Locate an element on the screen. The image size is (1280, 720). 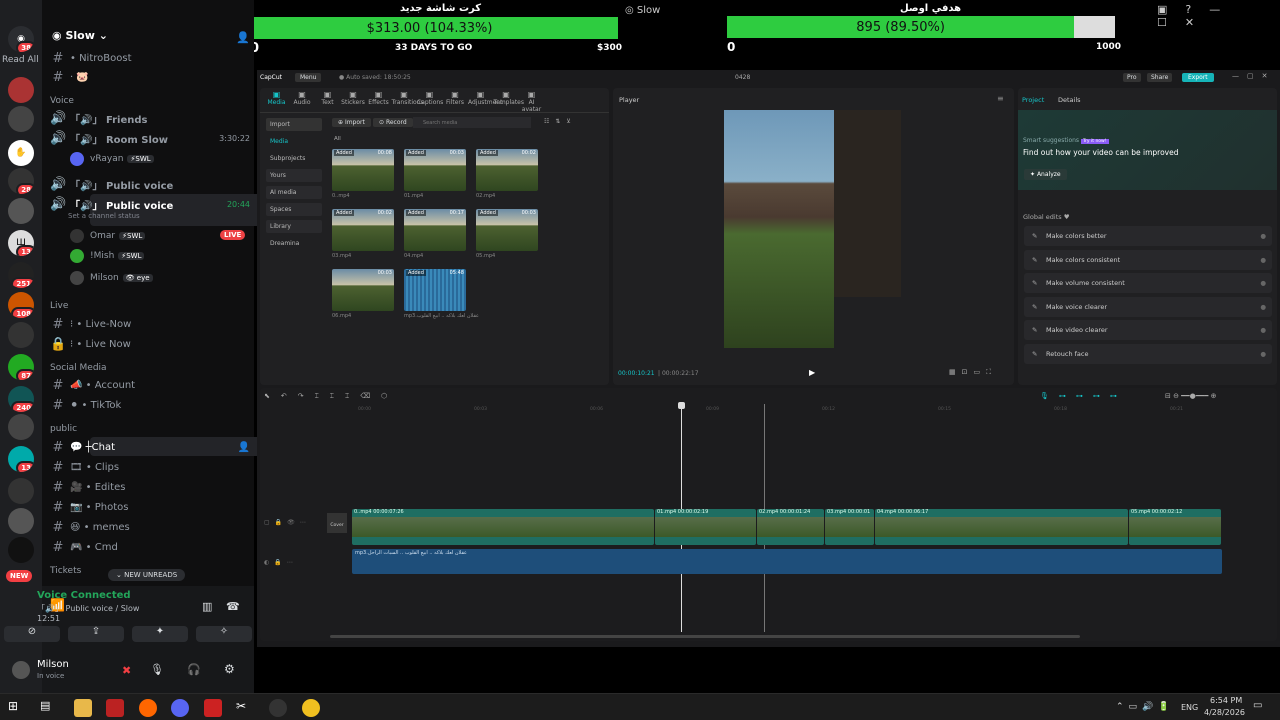
toolbar-effects: ▣ Effects is located at coordinates (378, 98).